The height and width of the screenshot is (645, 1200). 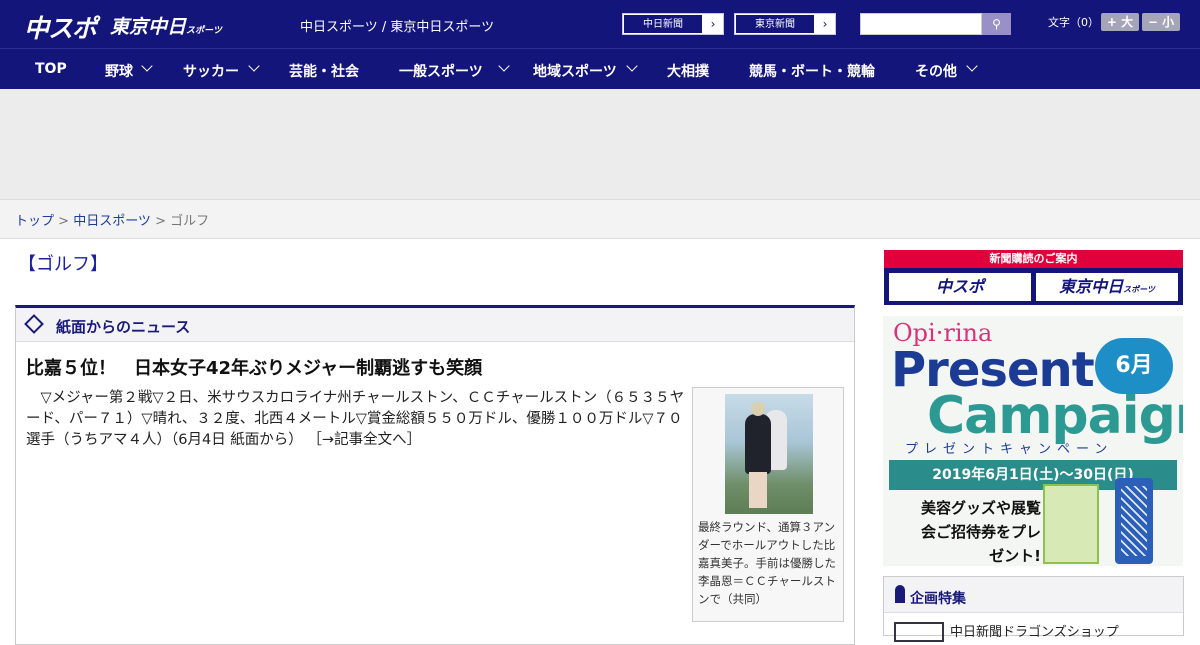 I want to click on nav-item-general-sports: 一般スポーツ, so click(x=441, y=71).